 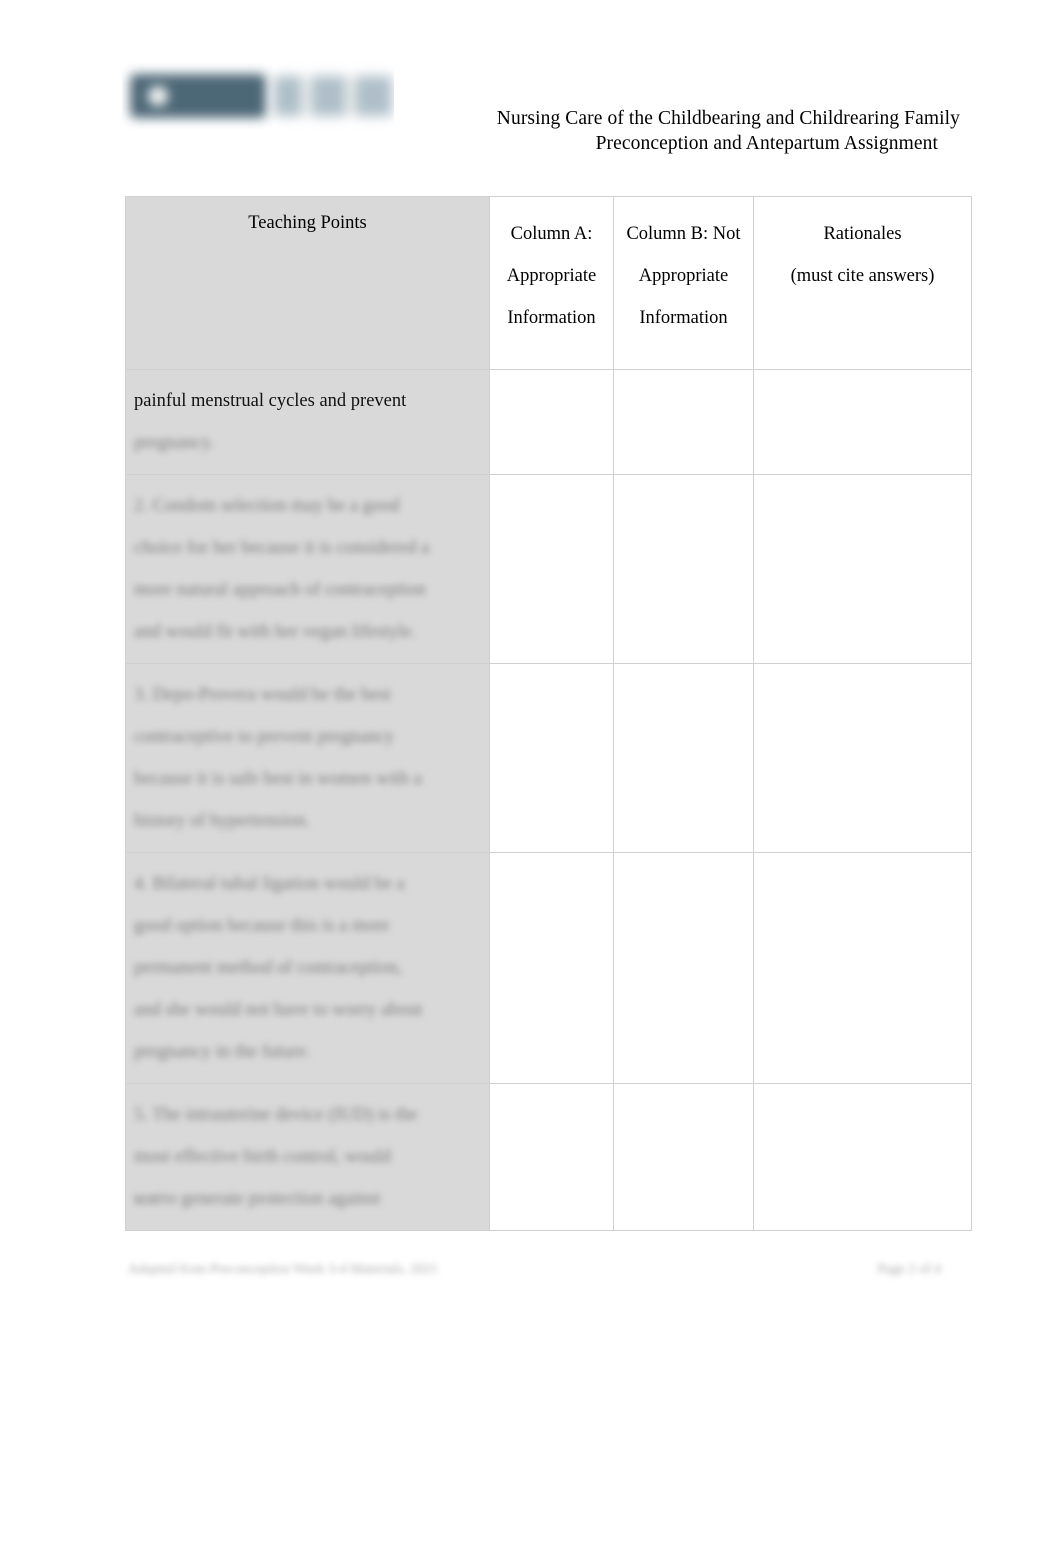 I want to click on teaching-point-line-redacted: pregnancy., so click(x=174, y=443).